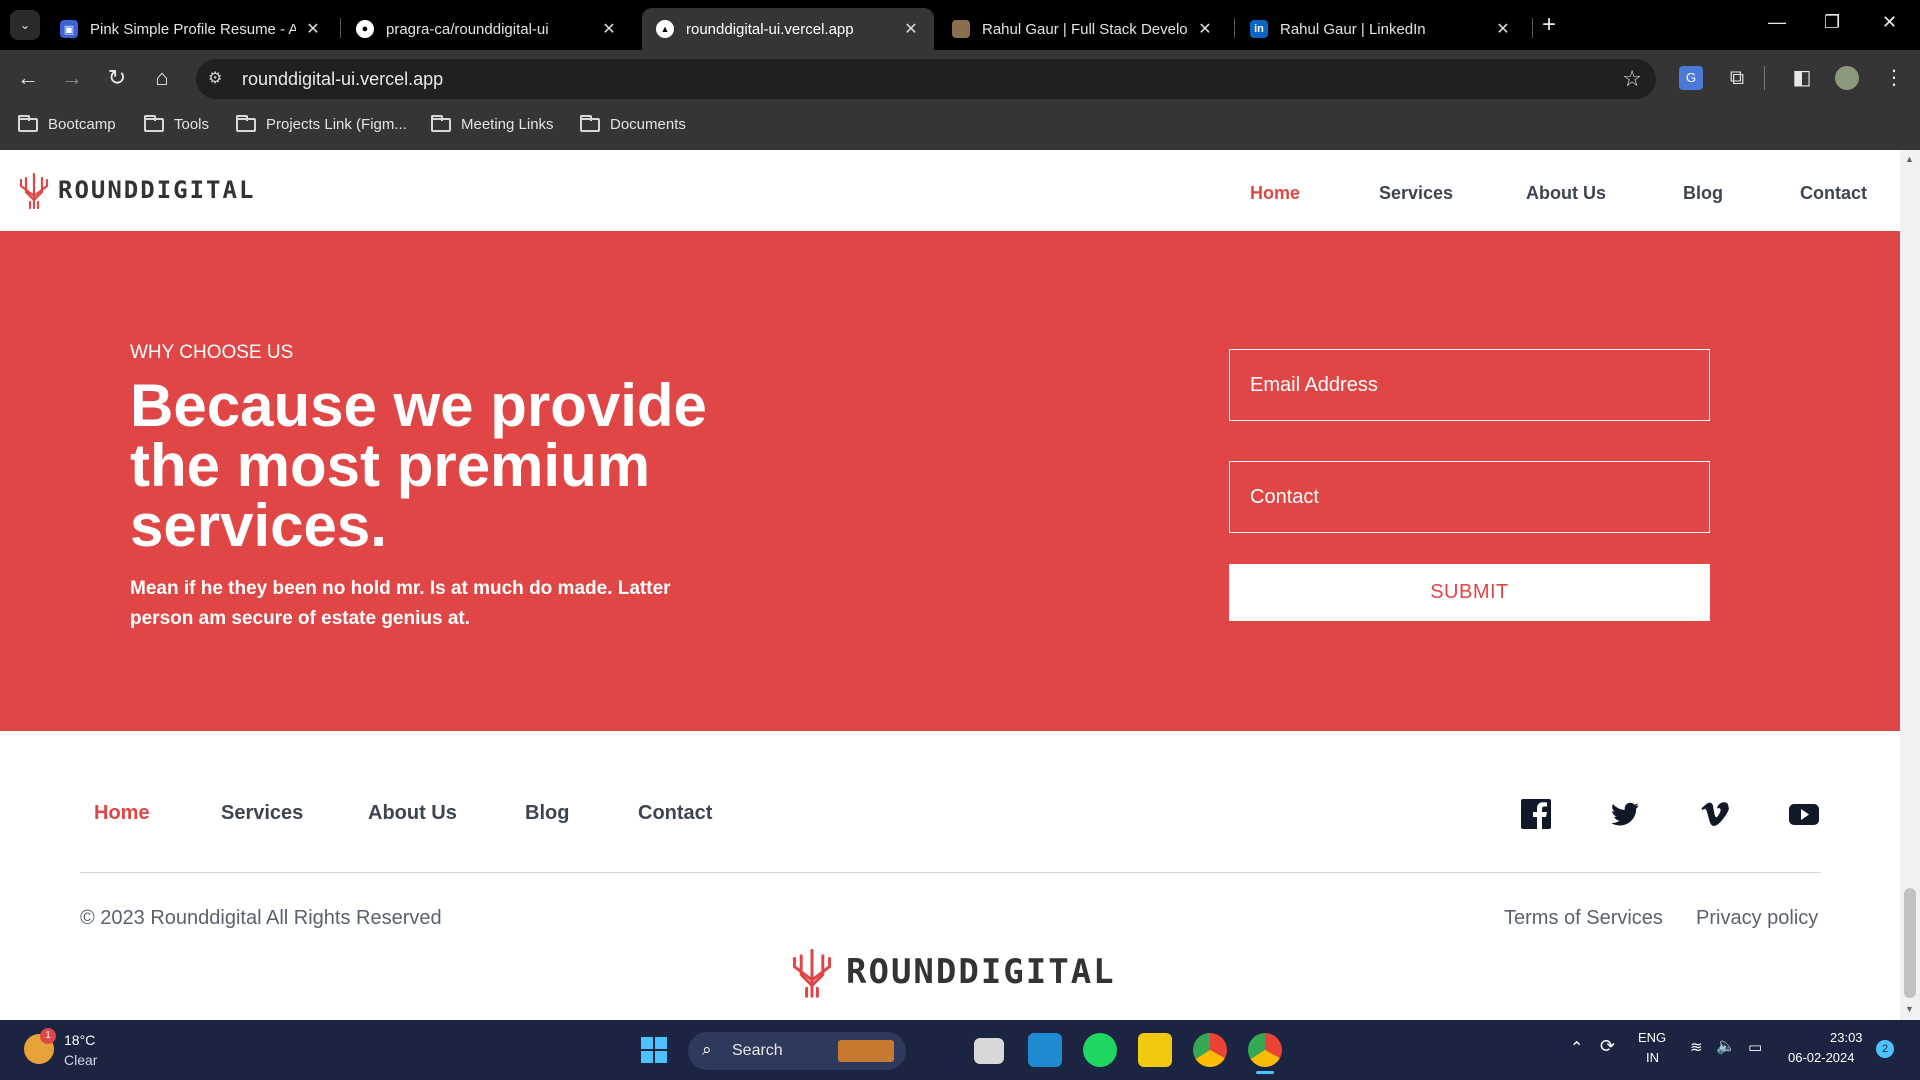 The image size is (1920, 1080). What do you see at coordinates (162, 78) in the screenshot?
I see `home-icon: ⌂` at bounding box center [162, 78].